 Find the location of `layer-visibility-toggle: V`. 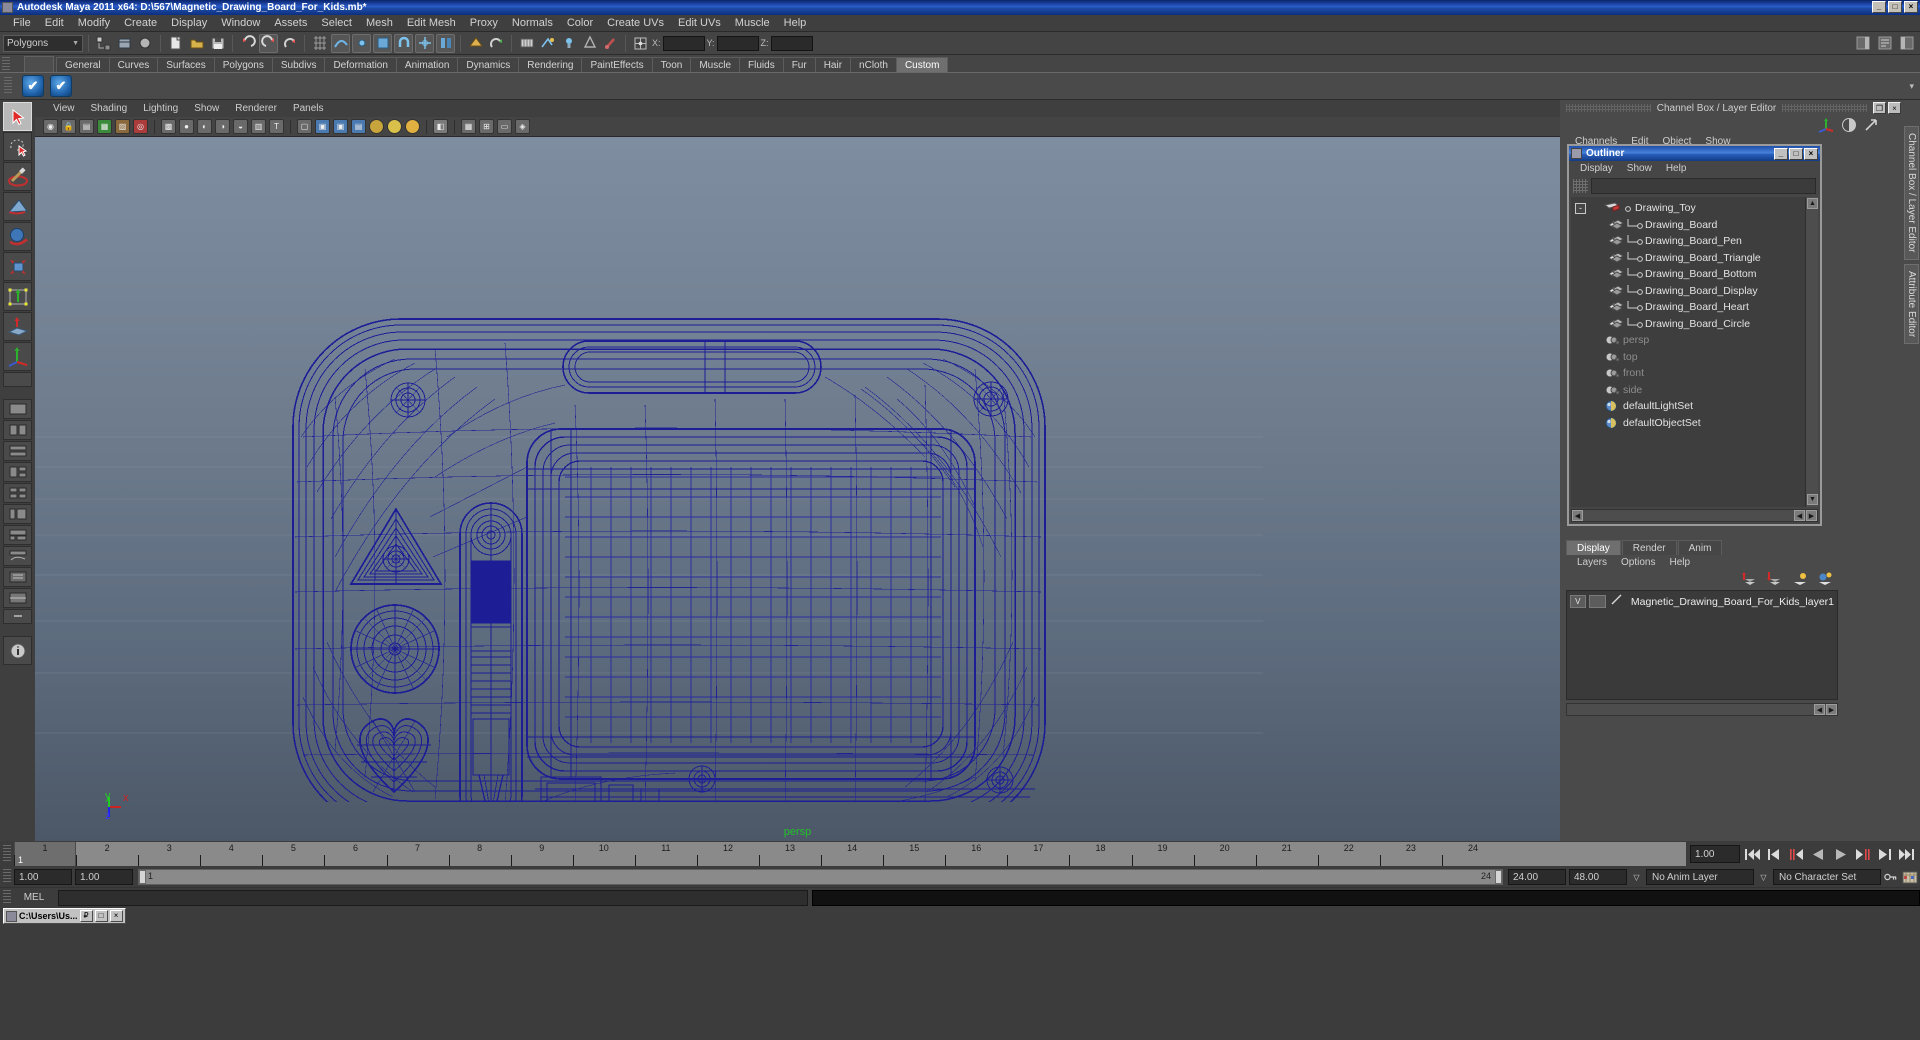

layer-visibility-toggle: V is located at coordinates (1578, 601).